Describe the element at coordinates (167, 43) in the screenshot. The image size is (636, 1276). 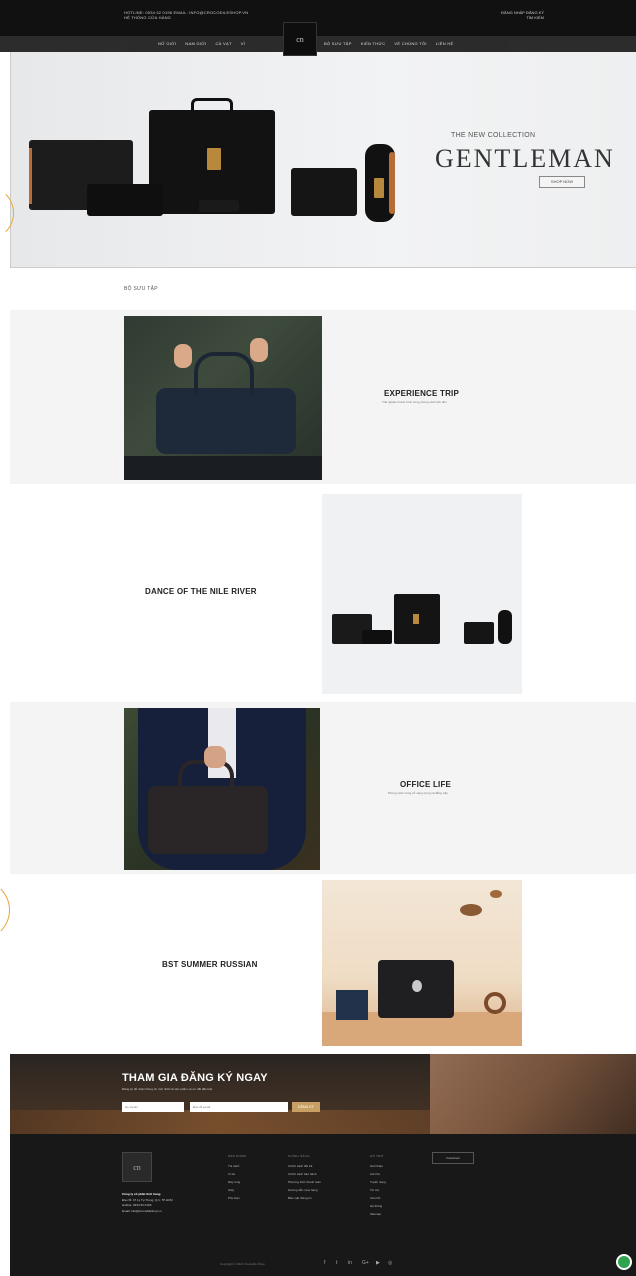
I see `nav-item-women: NỮ GIỚI` at that location.